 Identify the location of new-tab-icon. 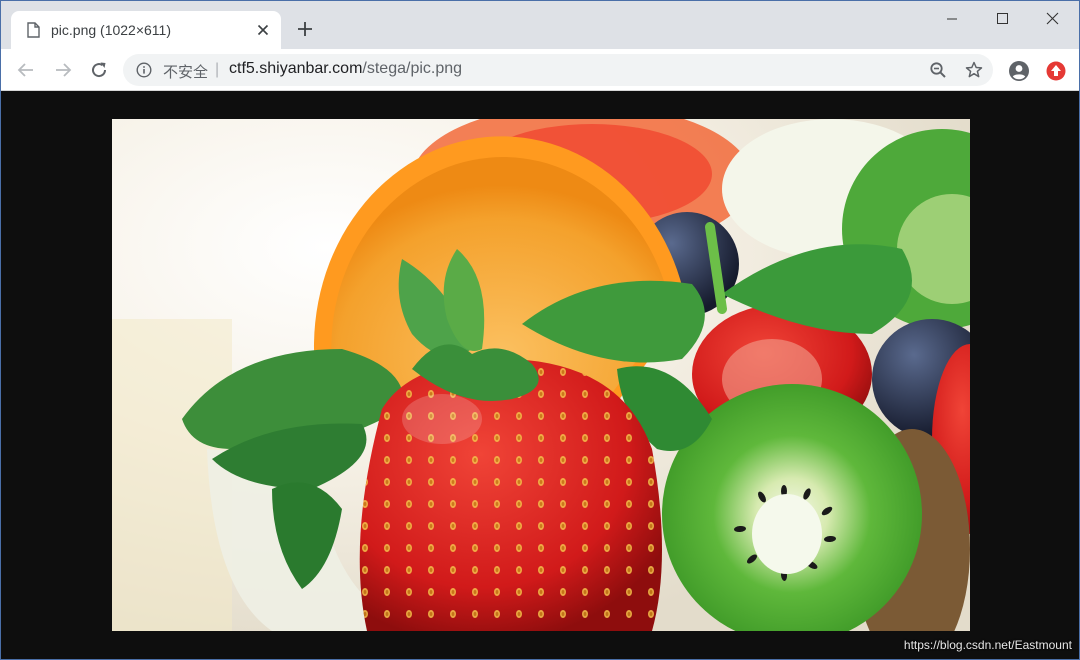
(305, 29).